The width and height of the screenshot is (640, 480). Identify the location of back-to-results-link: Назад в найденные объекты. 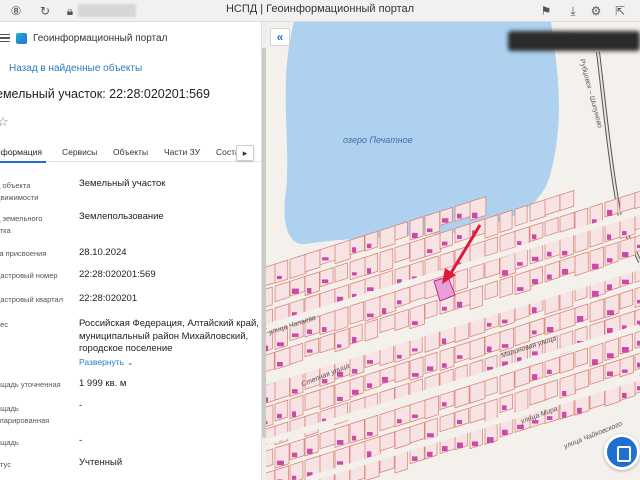
(75, 68).